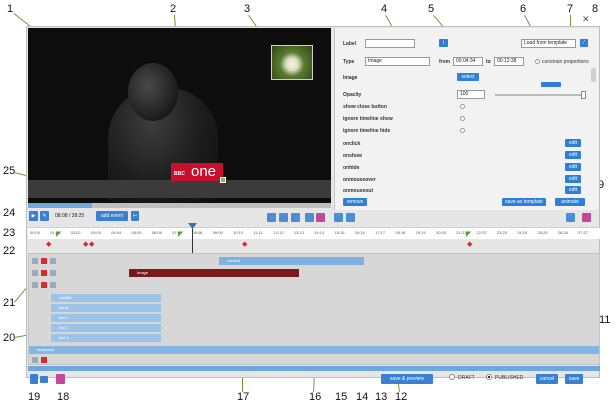 This screenshot has width=615, height=406. Describe the element at coordinates (291, 261) in the screenshot. I see `timeline-clip: content` at that location.